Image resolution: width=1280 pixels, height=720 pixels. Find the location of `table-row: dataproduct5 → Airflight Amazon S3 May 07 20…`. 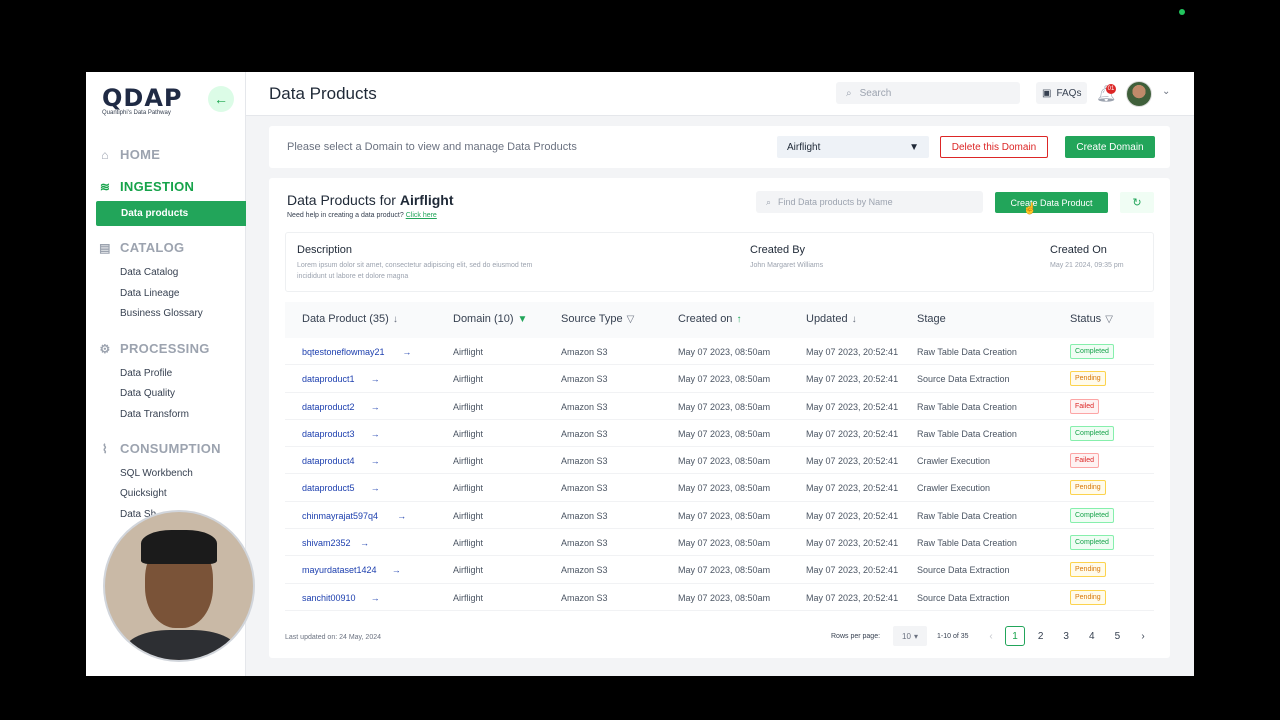

table-row: dataproduct5 → Airflight Amazon S3 May 07 20… is located at coordinates (719, 488).